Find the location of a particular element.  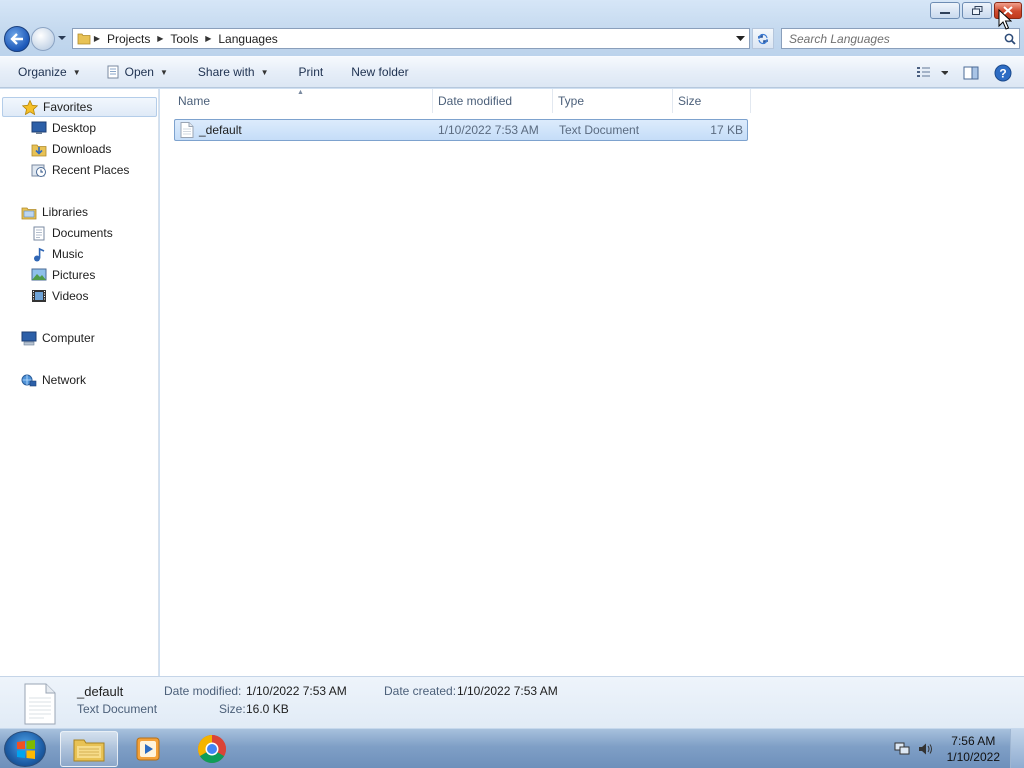

breadcrumb-languages: Languages is located at coordinates (247, 39).